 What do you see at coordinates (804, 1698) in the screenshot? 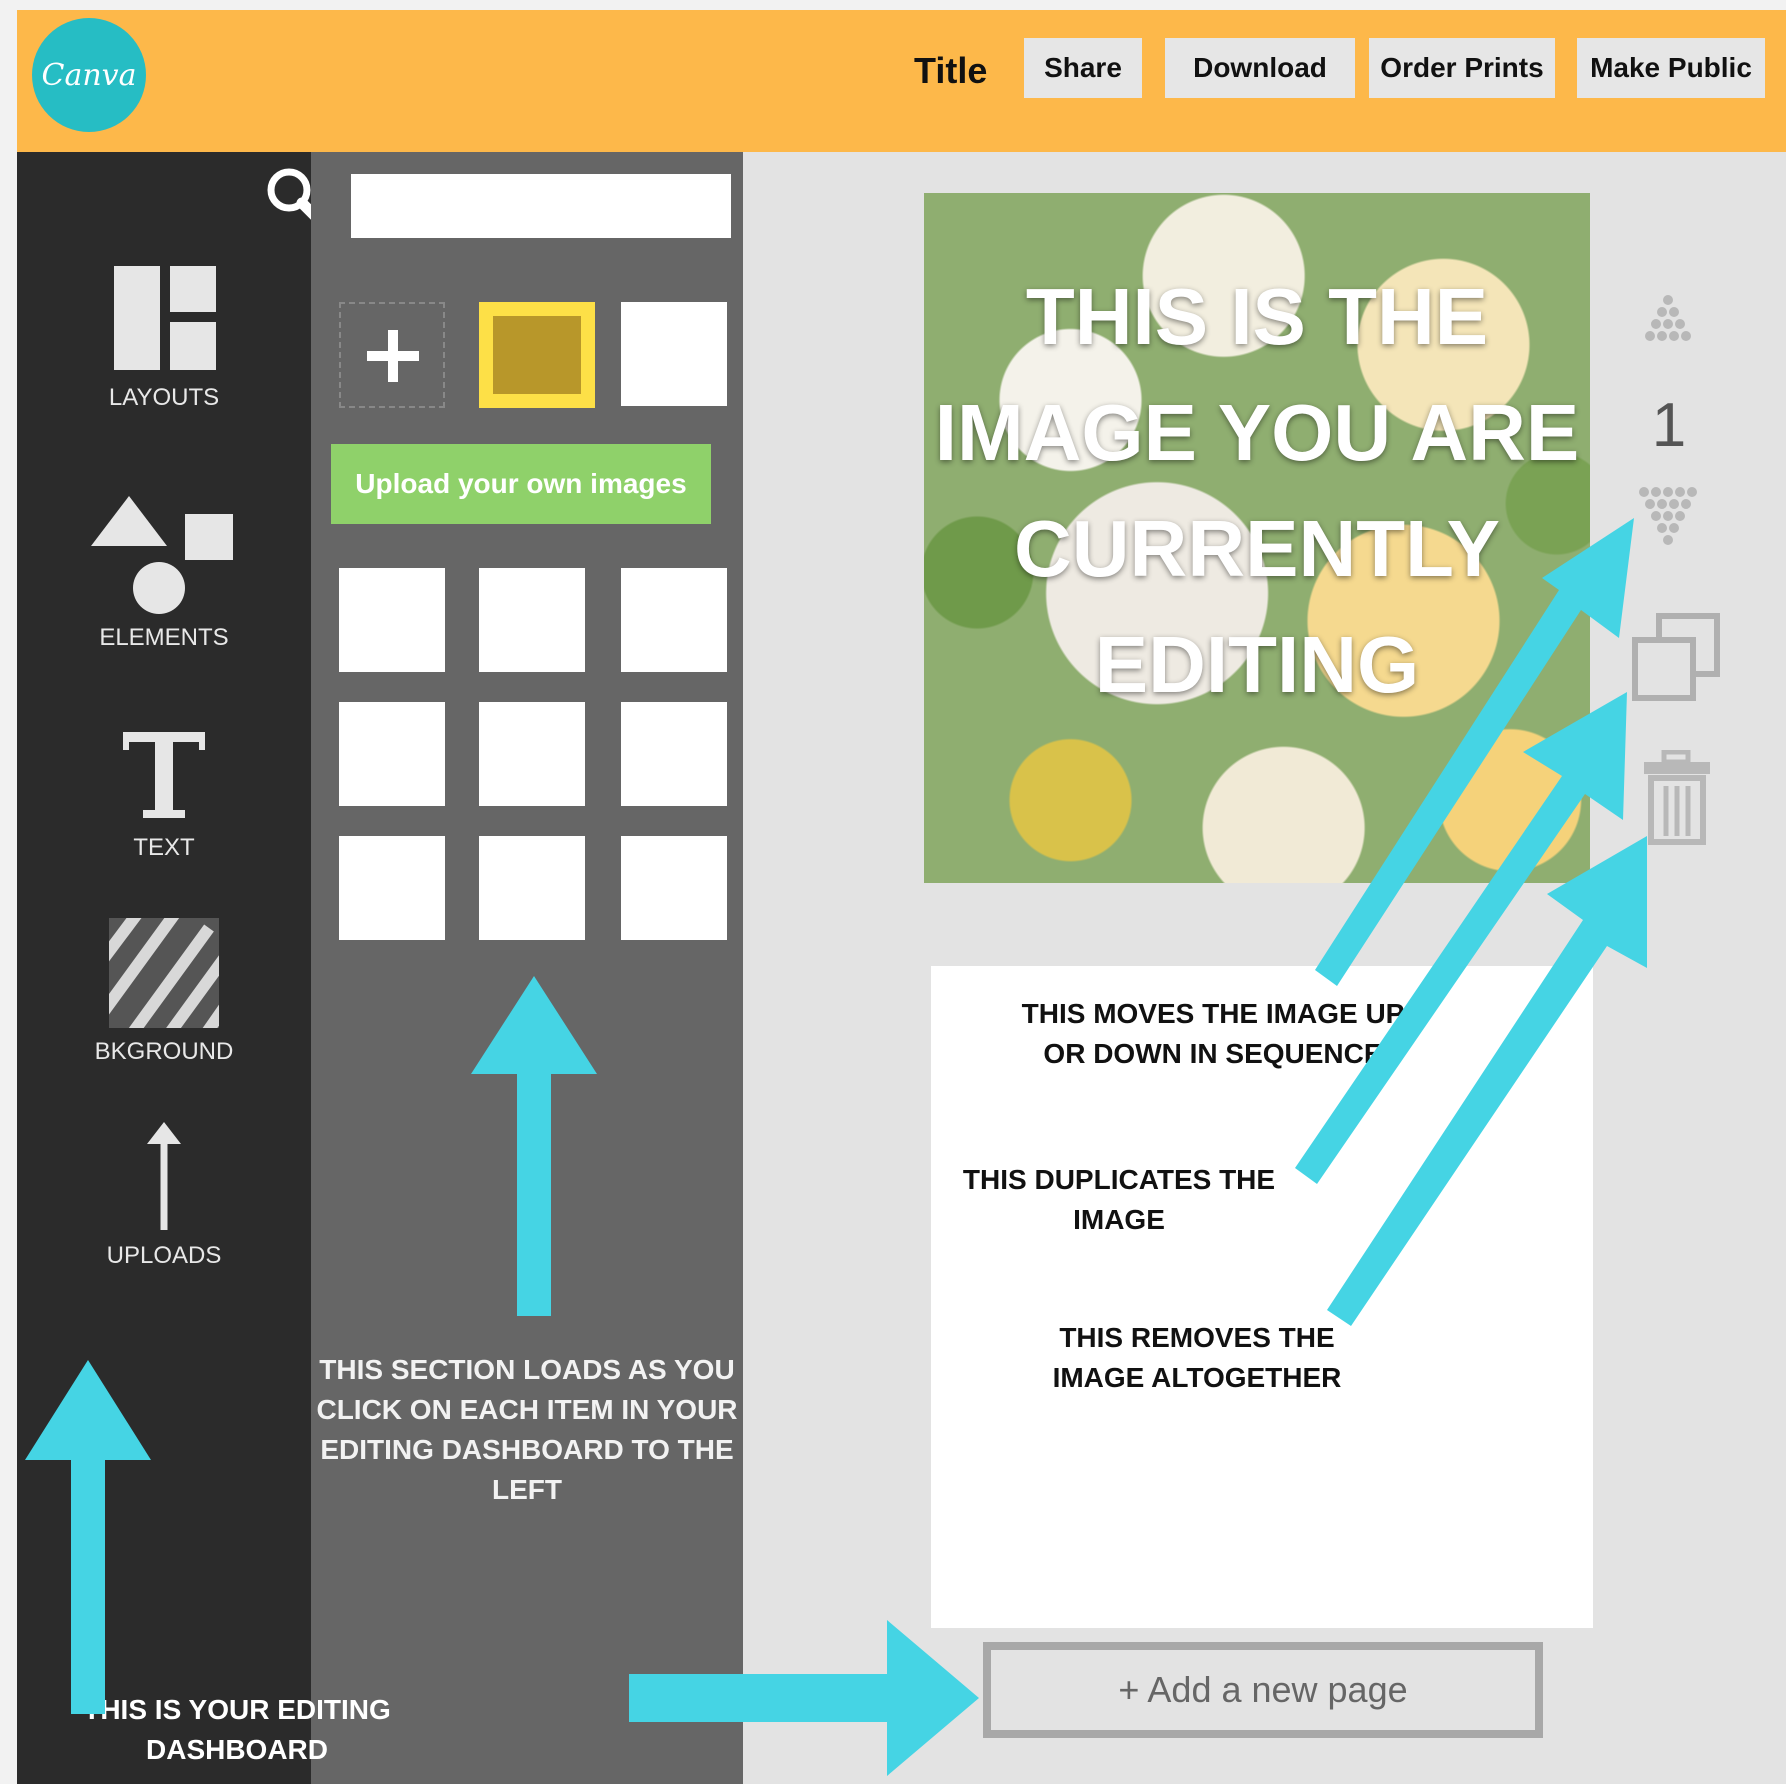
I see `arrow-right-add-page` at bounding box center [804, 1698].